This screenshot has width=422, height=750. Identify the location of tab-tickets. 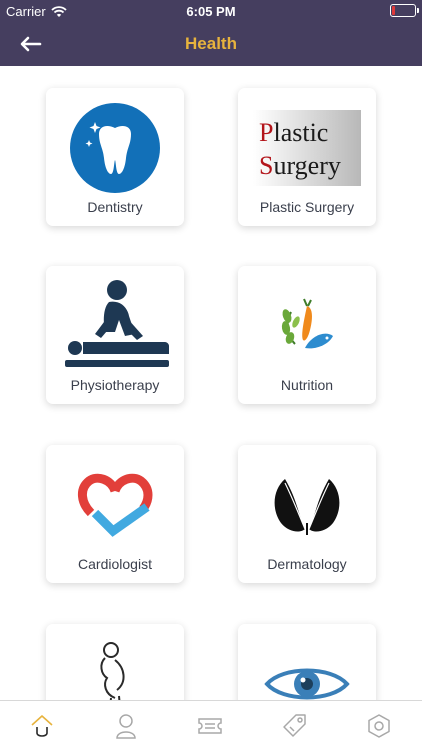
(210, 726).